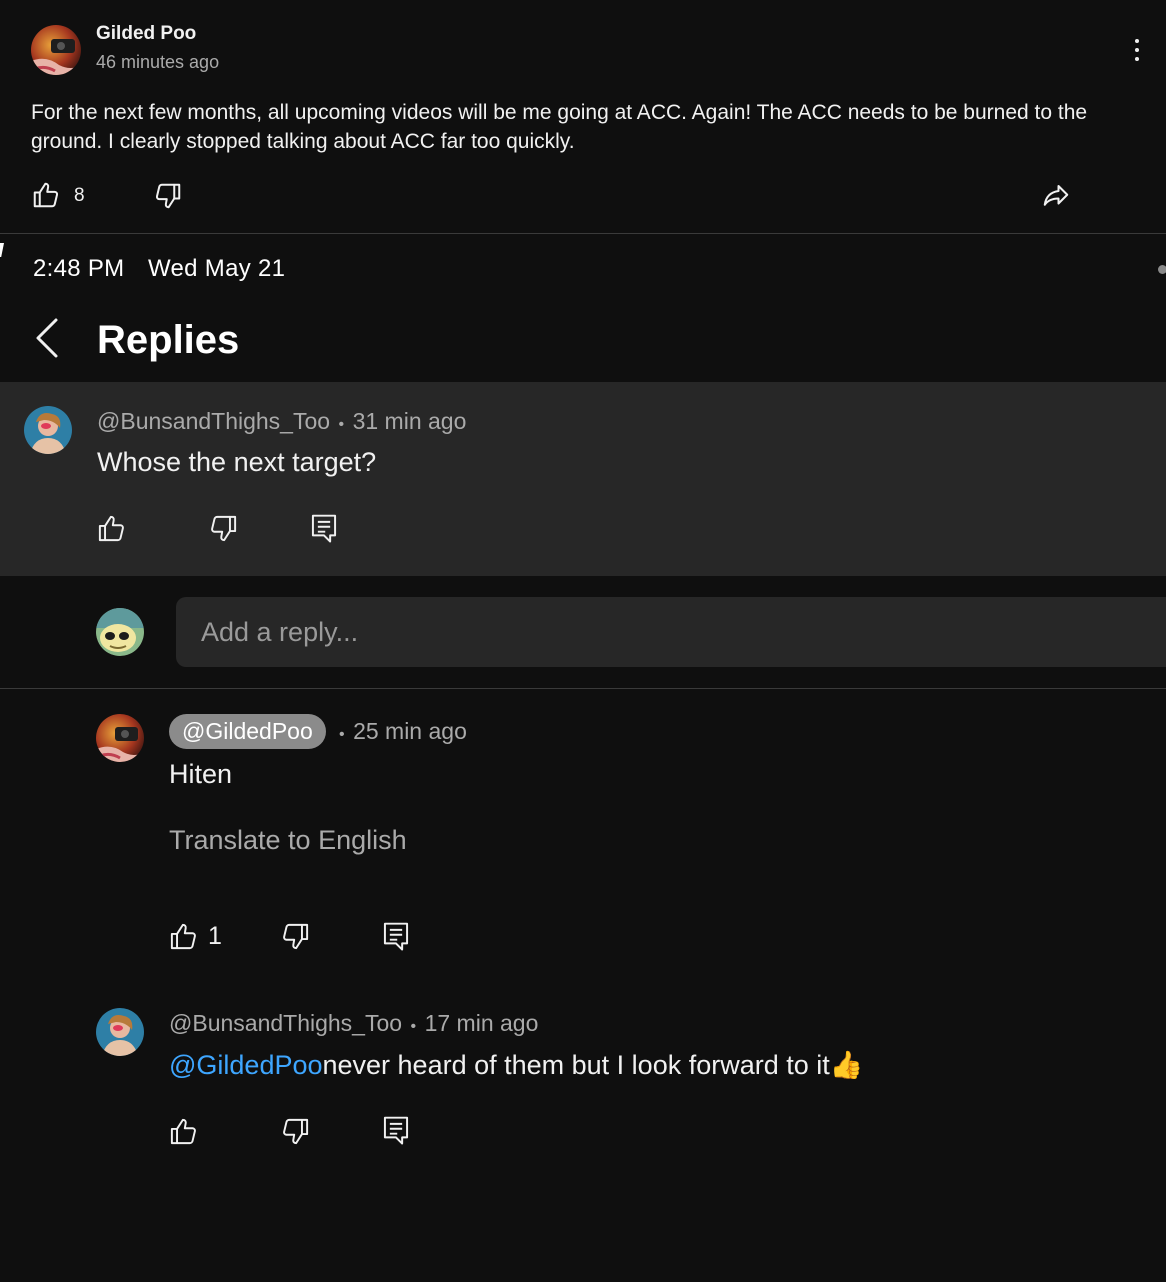 This screenshot has height=1282, width=1166. Describe the element at coordinates (246, 1065) in the screenshot. I see `mention-link: @GildedPoo` at that location.